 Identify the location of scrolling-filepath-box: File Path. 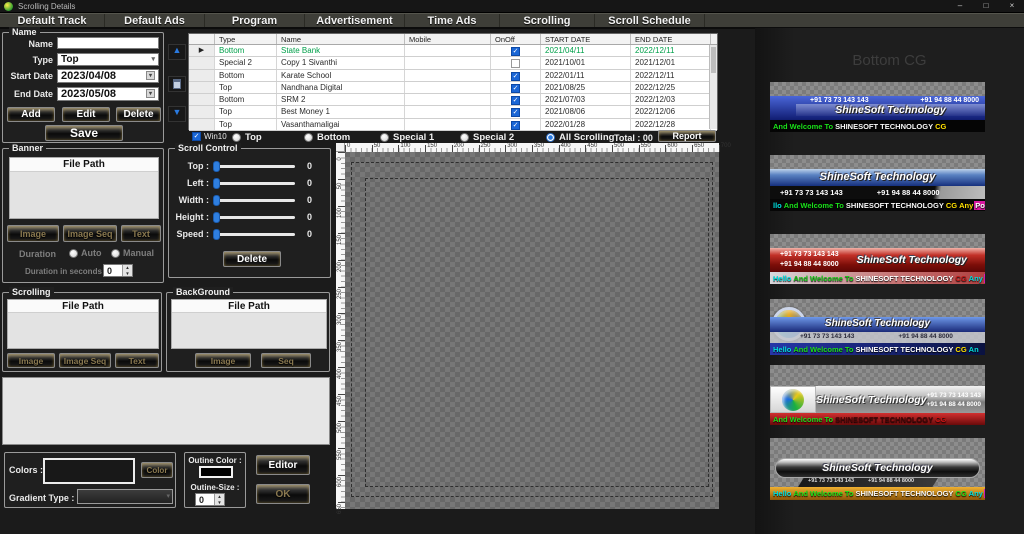
(83, 324).